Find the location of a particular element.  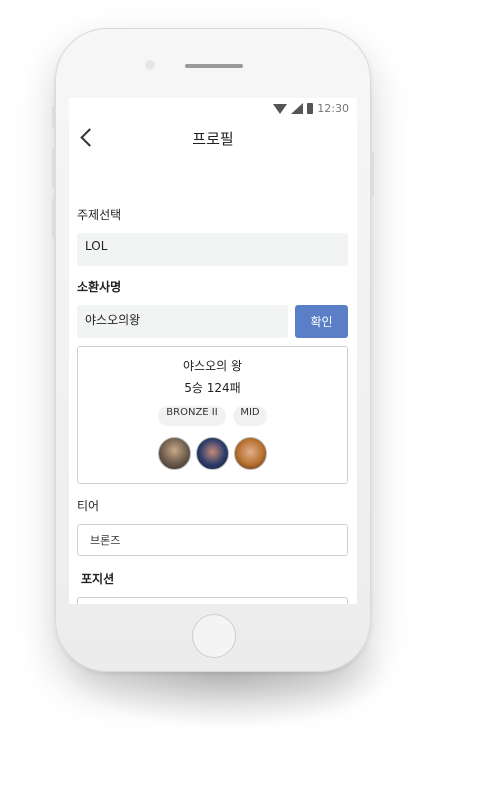

champion-2-portrait is located at coordinates (212, 453).